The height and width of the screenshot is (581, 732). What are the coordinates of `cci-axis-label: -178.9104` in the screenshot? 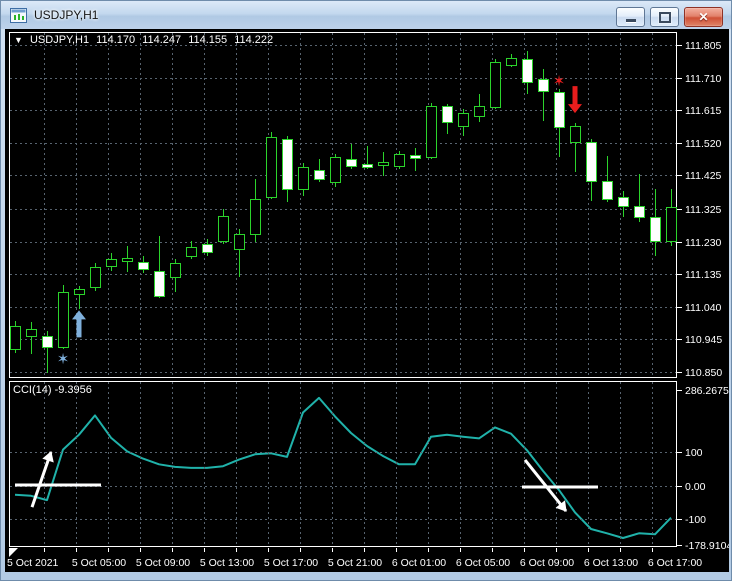 It's located at (707, 546).